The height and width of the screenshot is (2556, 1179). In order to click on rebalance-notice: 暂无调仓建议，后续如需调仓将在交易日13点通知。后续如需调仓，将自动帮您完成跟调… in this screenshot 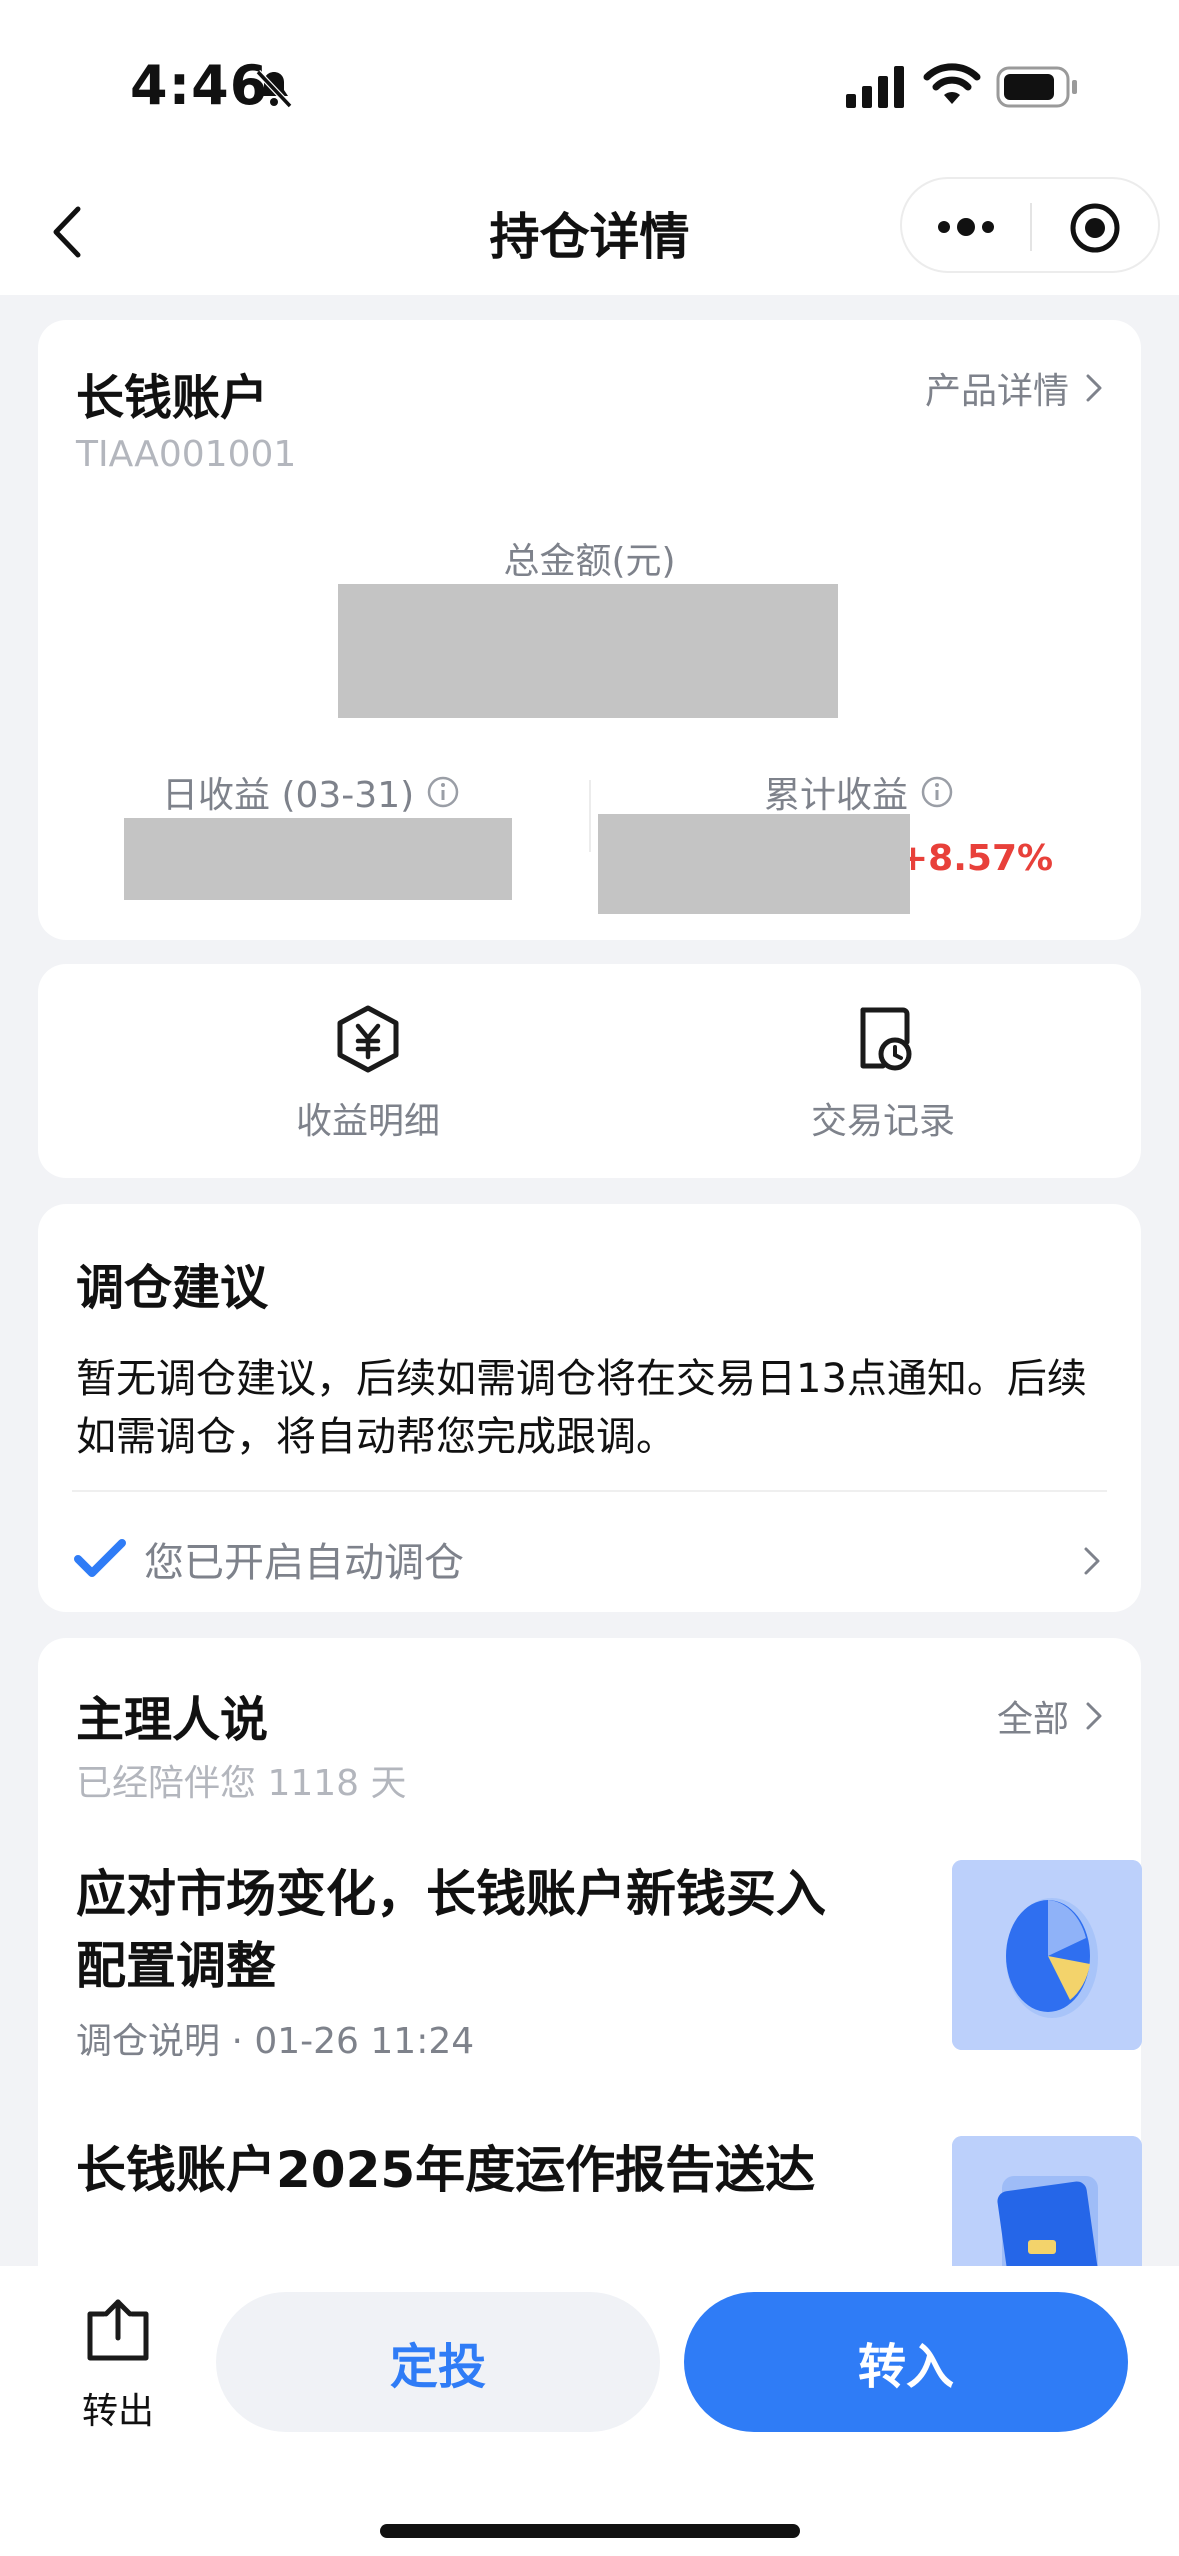, I will do `click(581, 1408)`.